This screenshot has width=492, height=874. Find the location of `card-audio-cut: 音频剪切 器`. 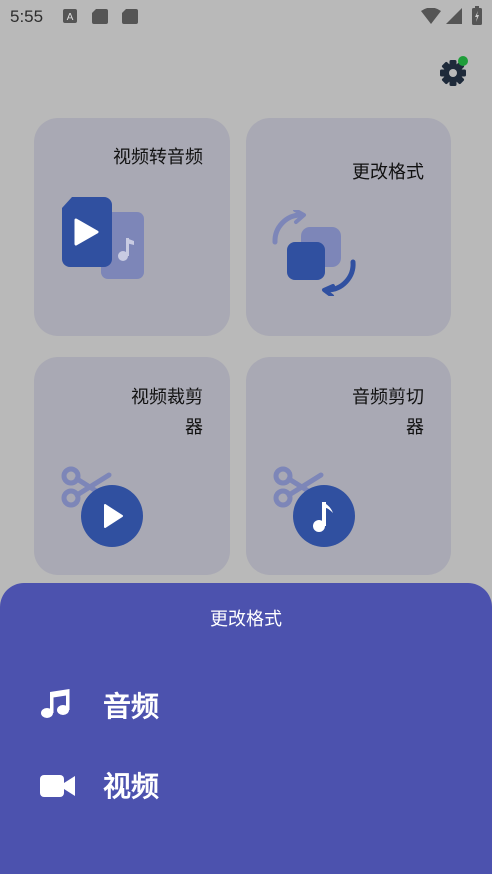

card-audio-cut: 音频剪切 器 is located at coordinates (348, 466).